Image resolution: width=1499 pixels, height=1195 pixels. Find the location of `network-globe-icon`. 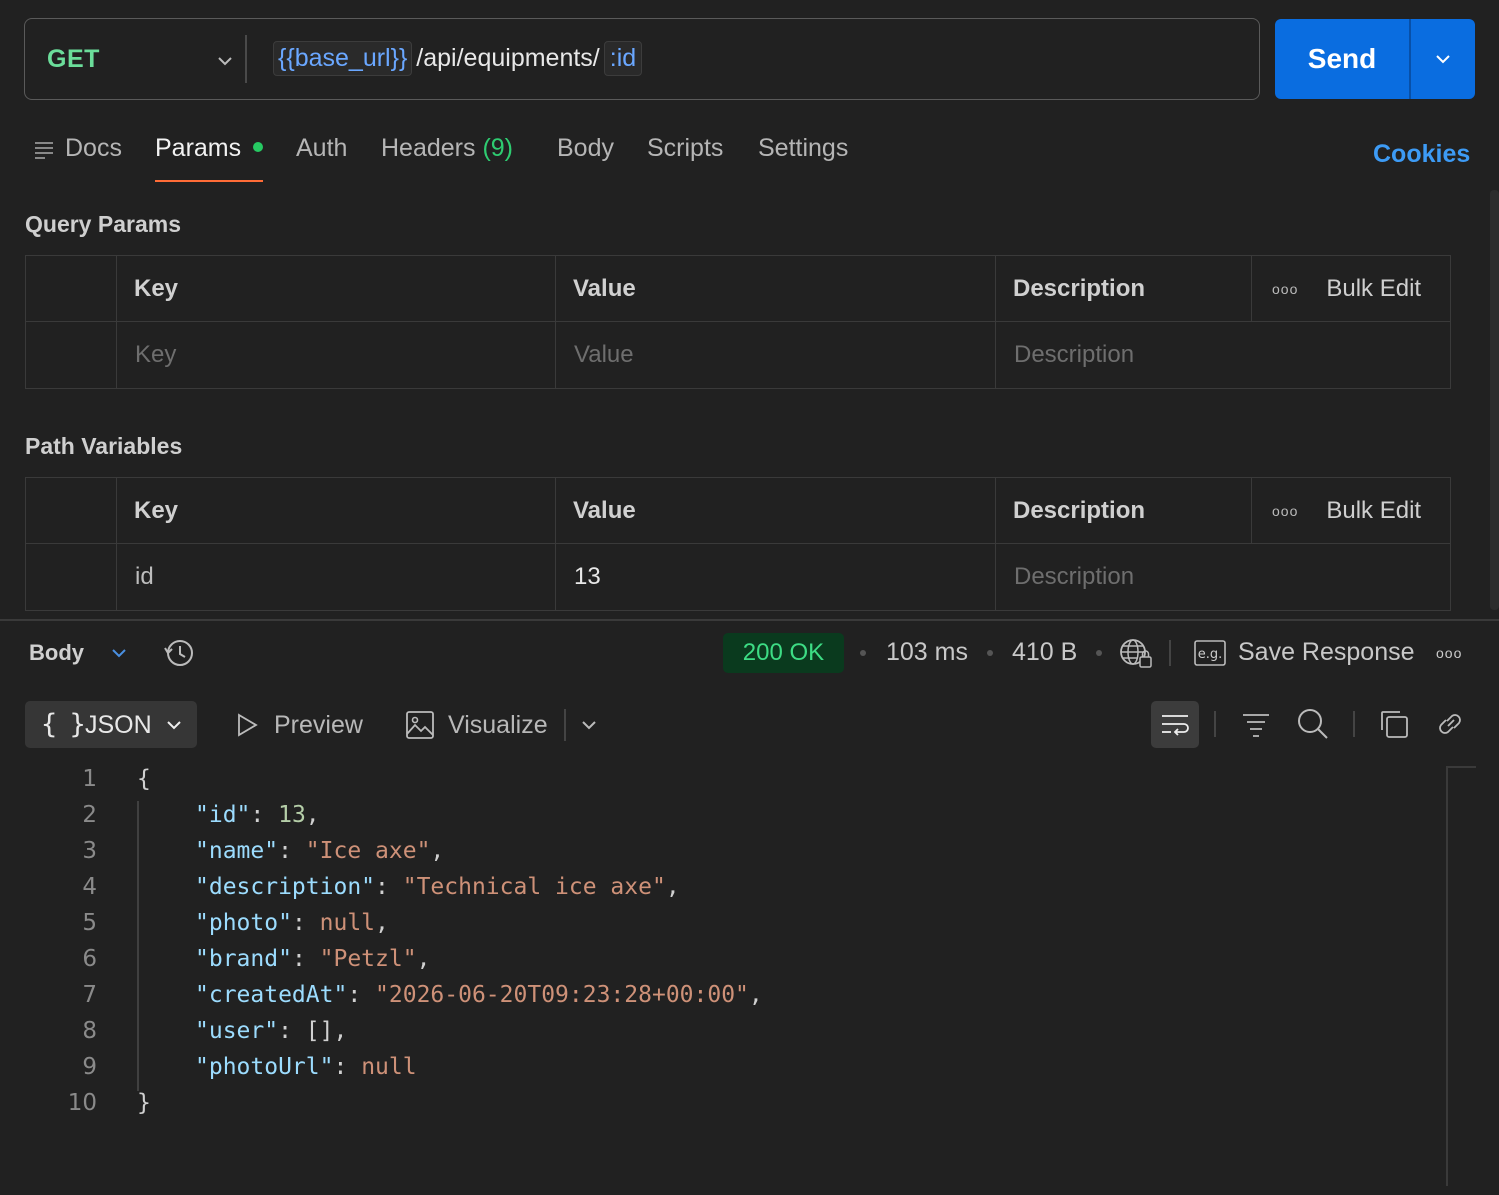

network-globe-icon is located at coordinates (1136, 653).